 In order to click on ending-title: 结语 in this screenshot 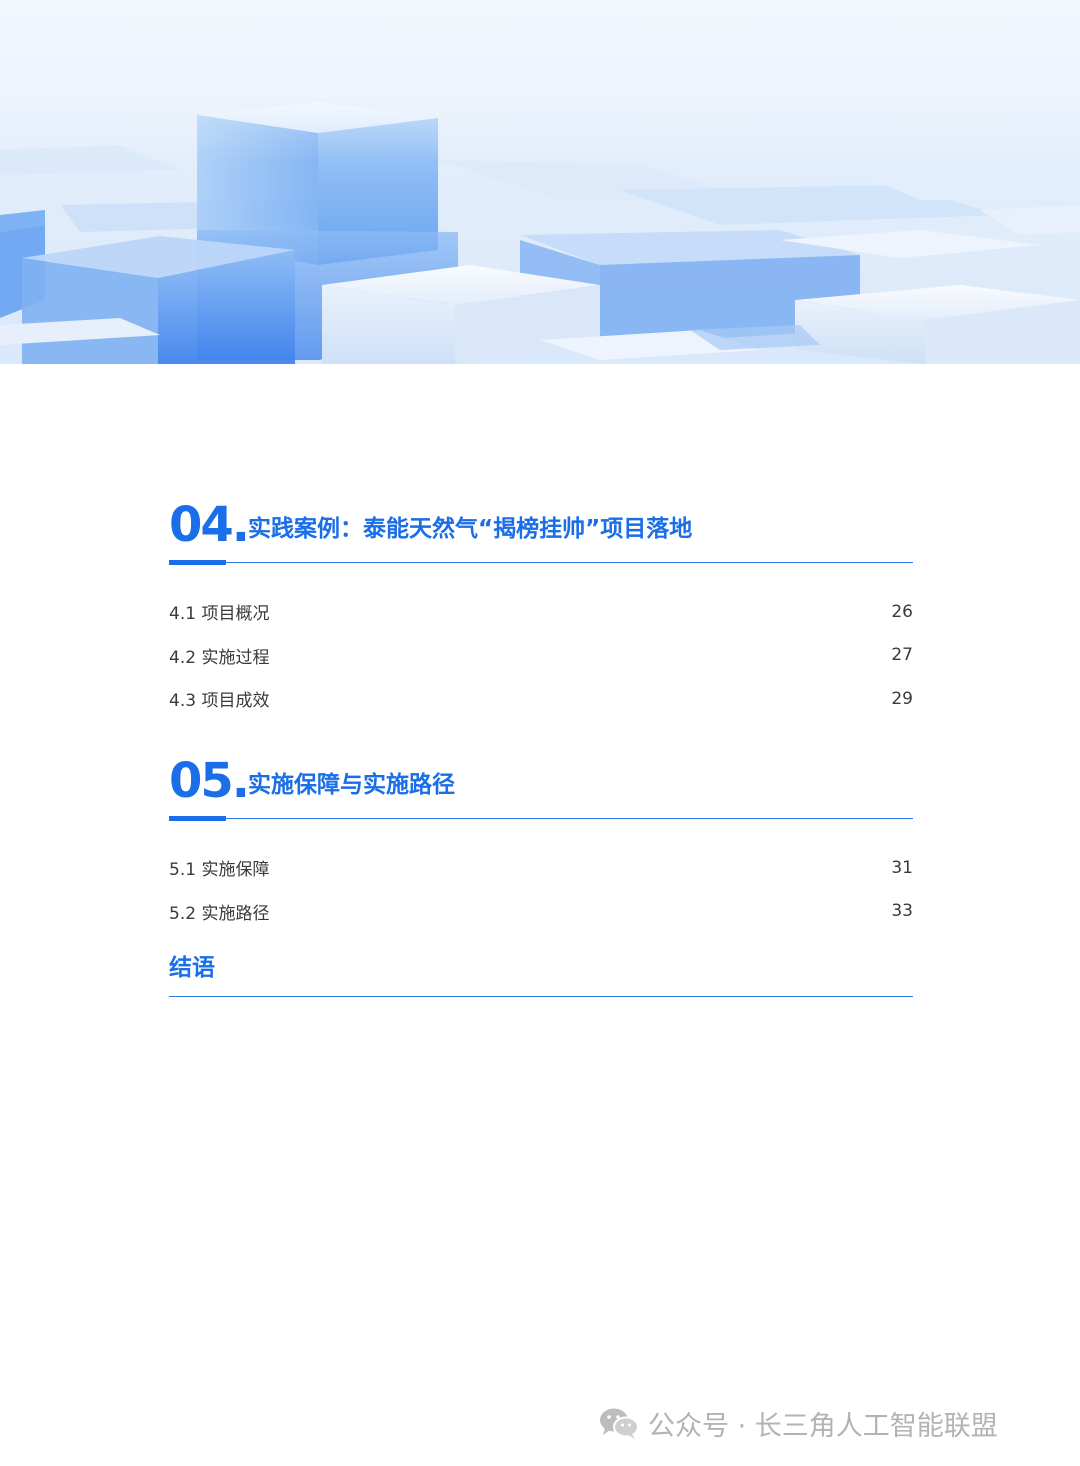, I will do `click(192, 968)`.